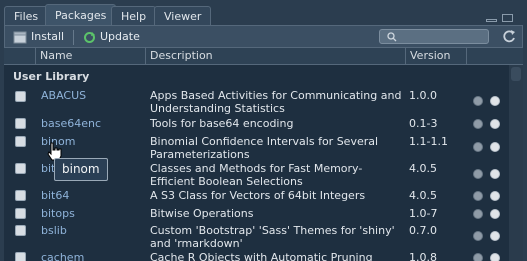  What do you see at coordinates (263, 14) in the screenshot?
I see `pane-tabs: Files Packages Help Viewer` at bounding box center [263, 14].